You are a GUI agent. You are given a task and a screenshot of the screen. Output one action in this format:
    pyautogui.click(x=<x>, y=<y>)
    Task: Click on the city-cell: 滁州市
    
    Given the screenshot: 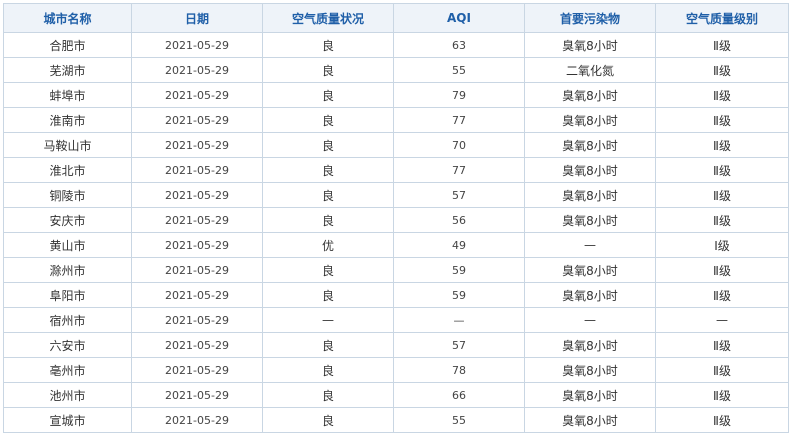 What is the action you would take?
    pyautogui.click(x=67, y=270)
    